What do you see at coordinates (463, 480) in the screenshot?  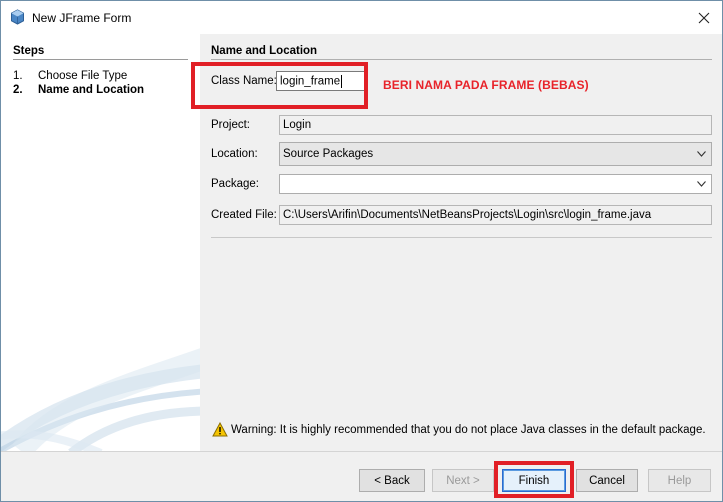 I see `next-button: Next >` at bounding box center [463, 480].